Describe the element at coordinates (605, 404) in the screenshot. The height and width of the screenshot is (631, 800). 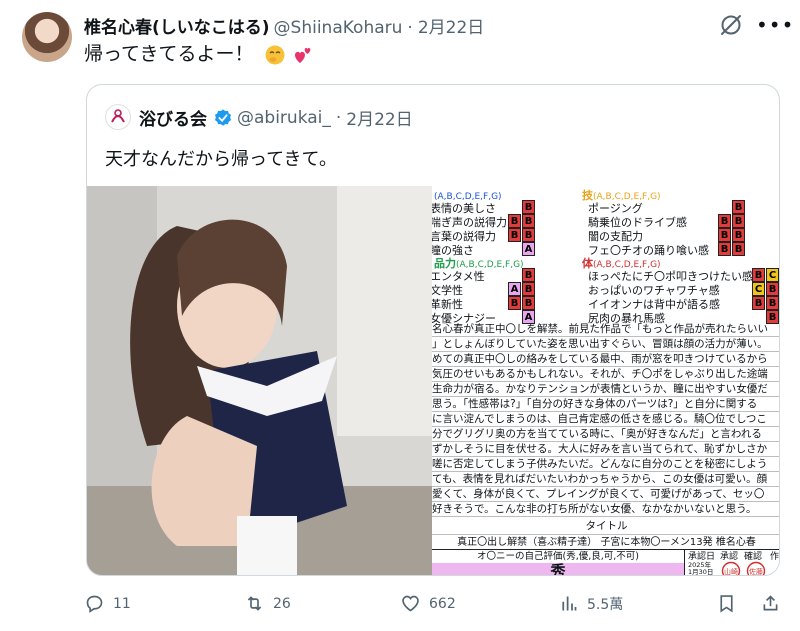
I see `review-line: 思う。「性感帯は?」「自分の好きな身体のパーツは?」と自分に関する` at that location.